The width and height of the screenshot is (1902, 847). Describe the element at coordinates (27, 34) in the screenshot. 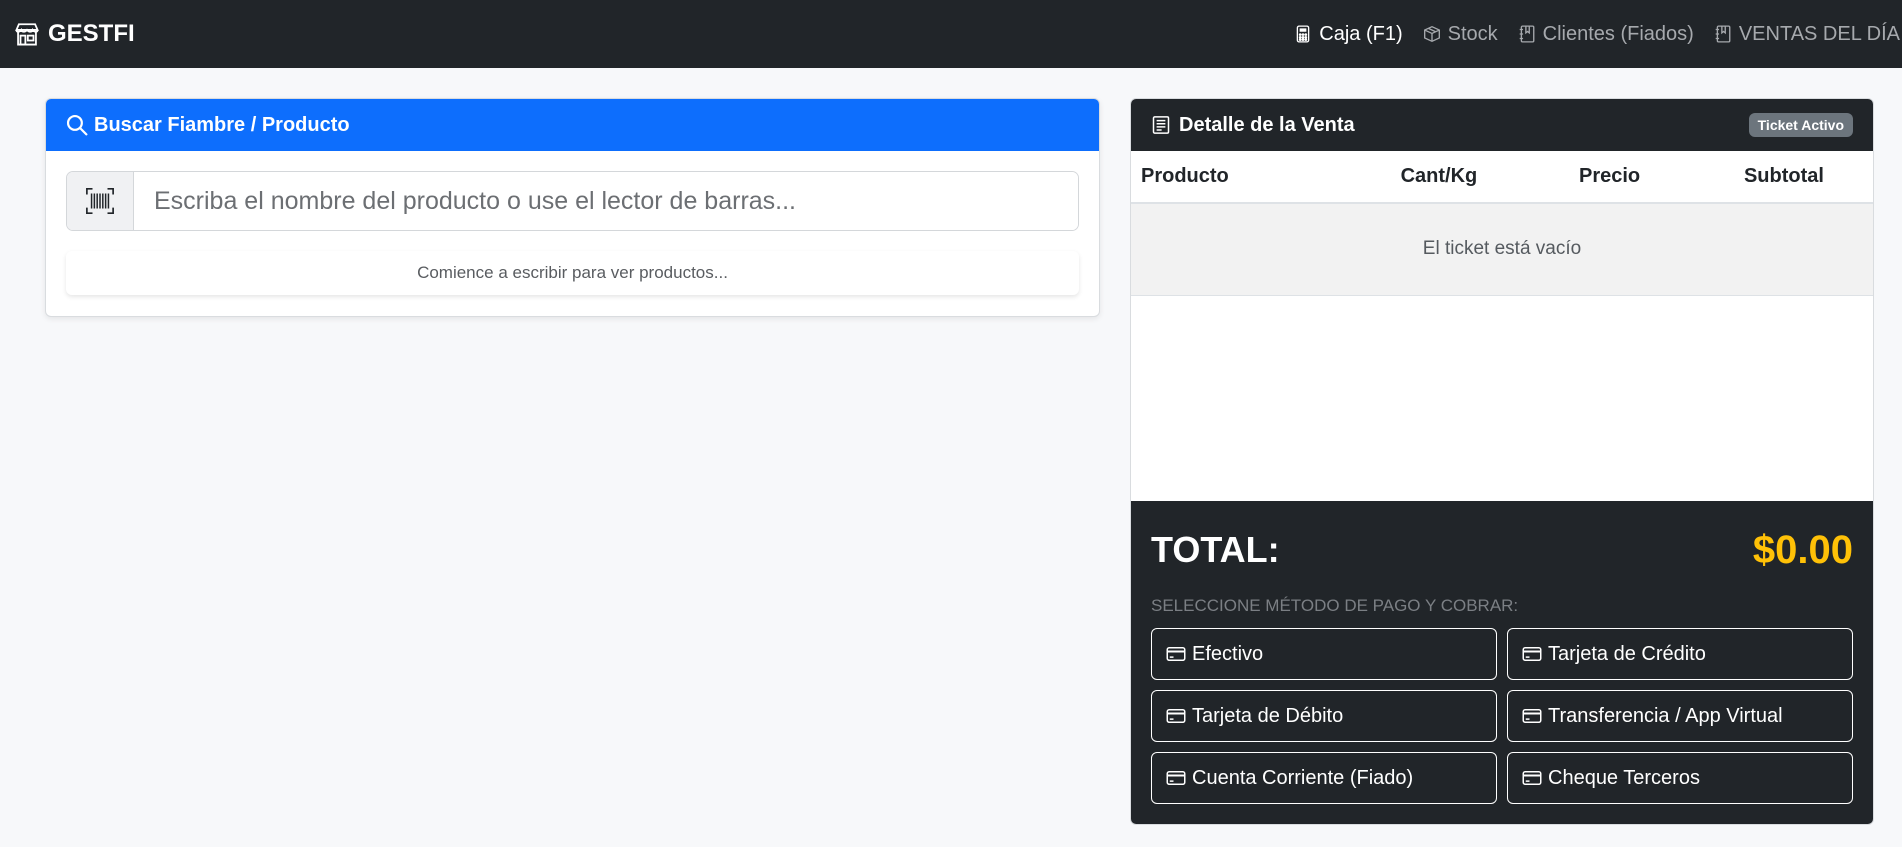

I see `shop-icon` at that location.